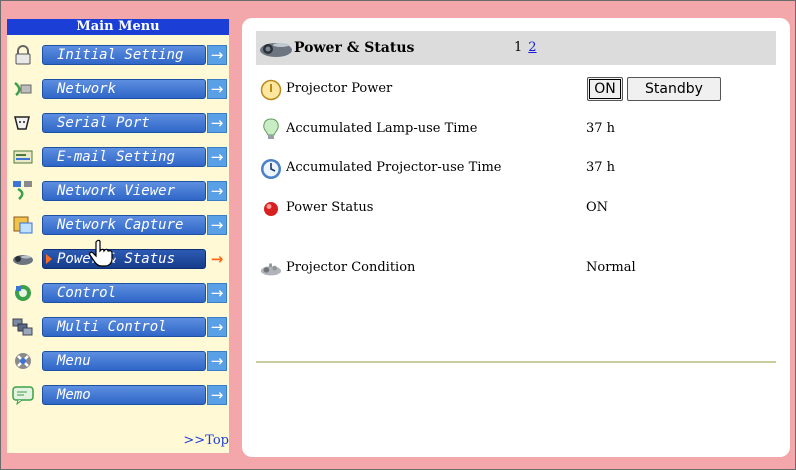 This screenshot has width=796, height=470. I want to click on menu-button-network: Network, so click(124, 89).